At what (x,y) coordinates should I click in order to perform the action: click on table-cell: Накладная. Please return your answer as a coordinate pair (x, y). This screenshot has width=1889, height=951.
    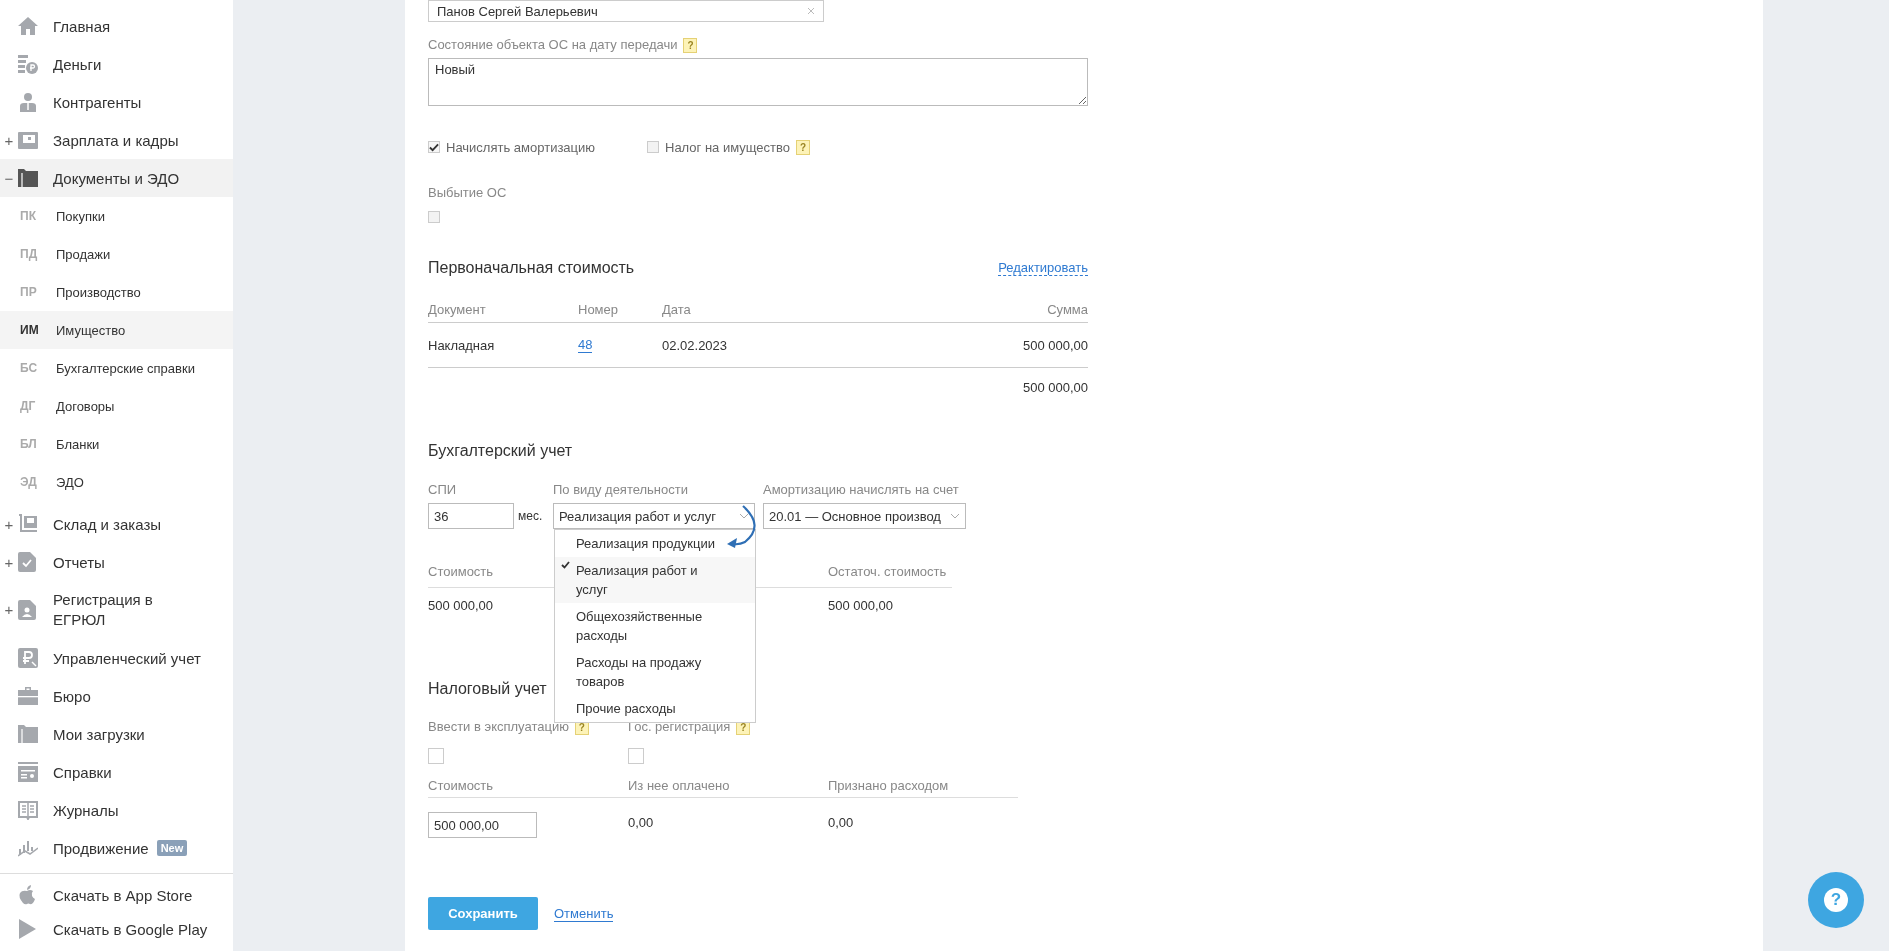
    Looking at the image, I should click on (461, 345).